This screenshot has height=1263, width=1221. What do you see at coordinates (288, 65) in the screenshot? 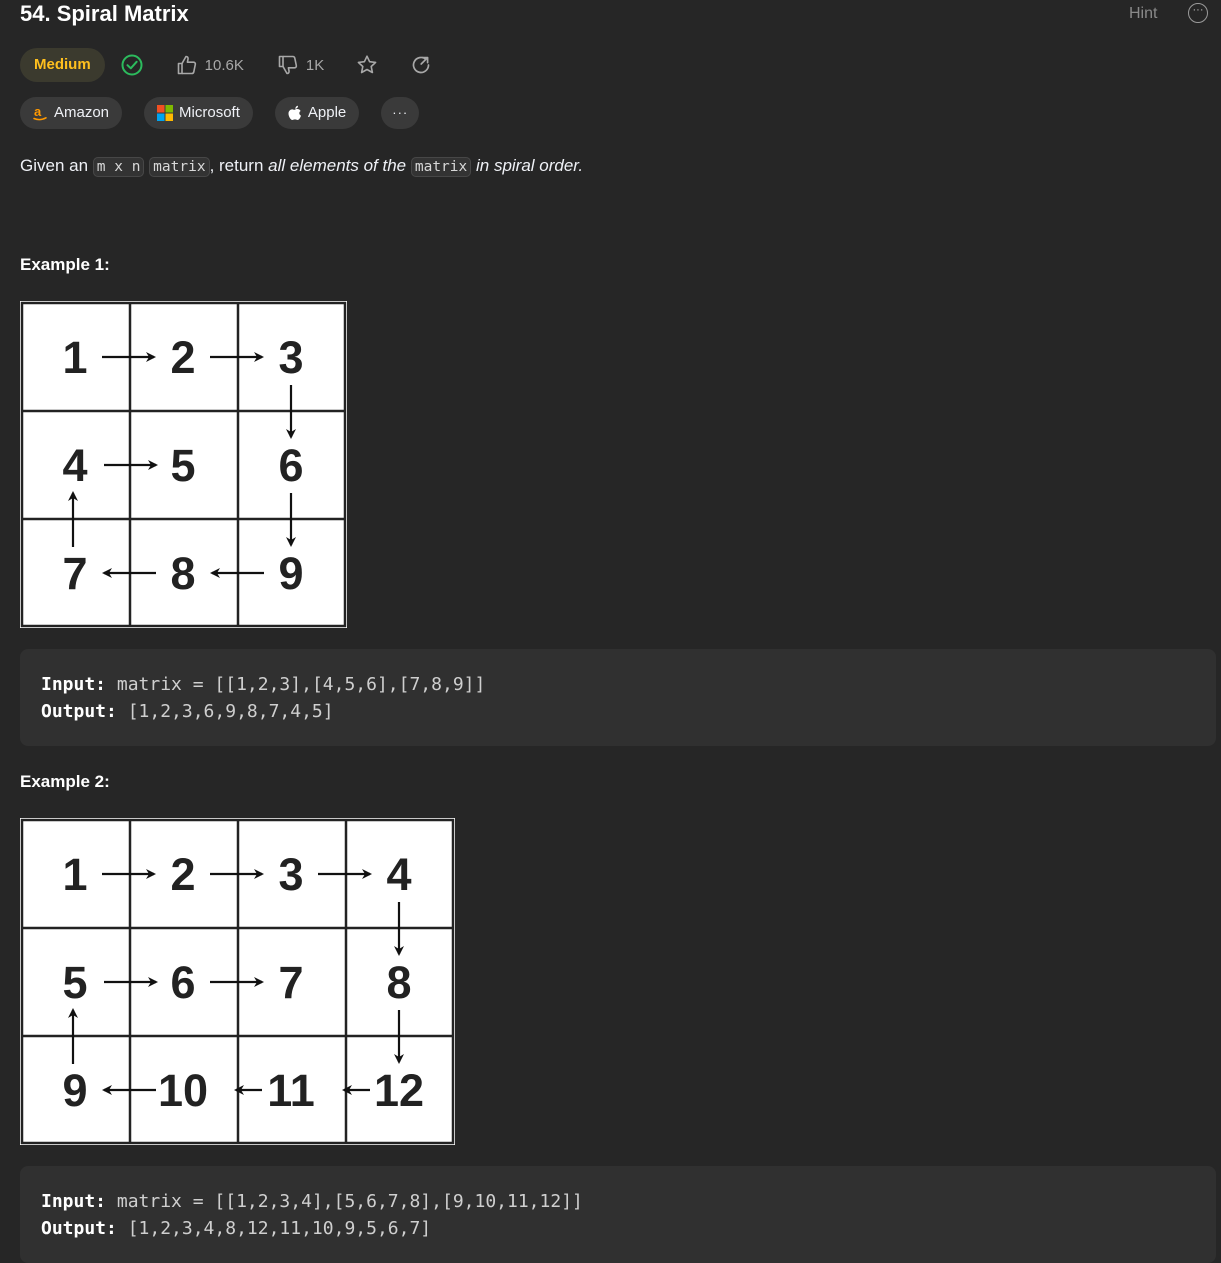
I see `thumbs-down-icon` at bounding box center [288, 65].